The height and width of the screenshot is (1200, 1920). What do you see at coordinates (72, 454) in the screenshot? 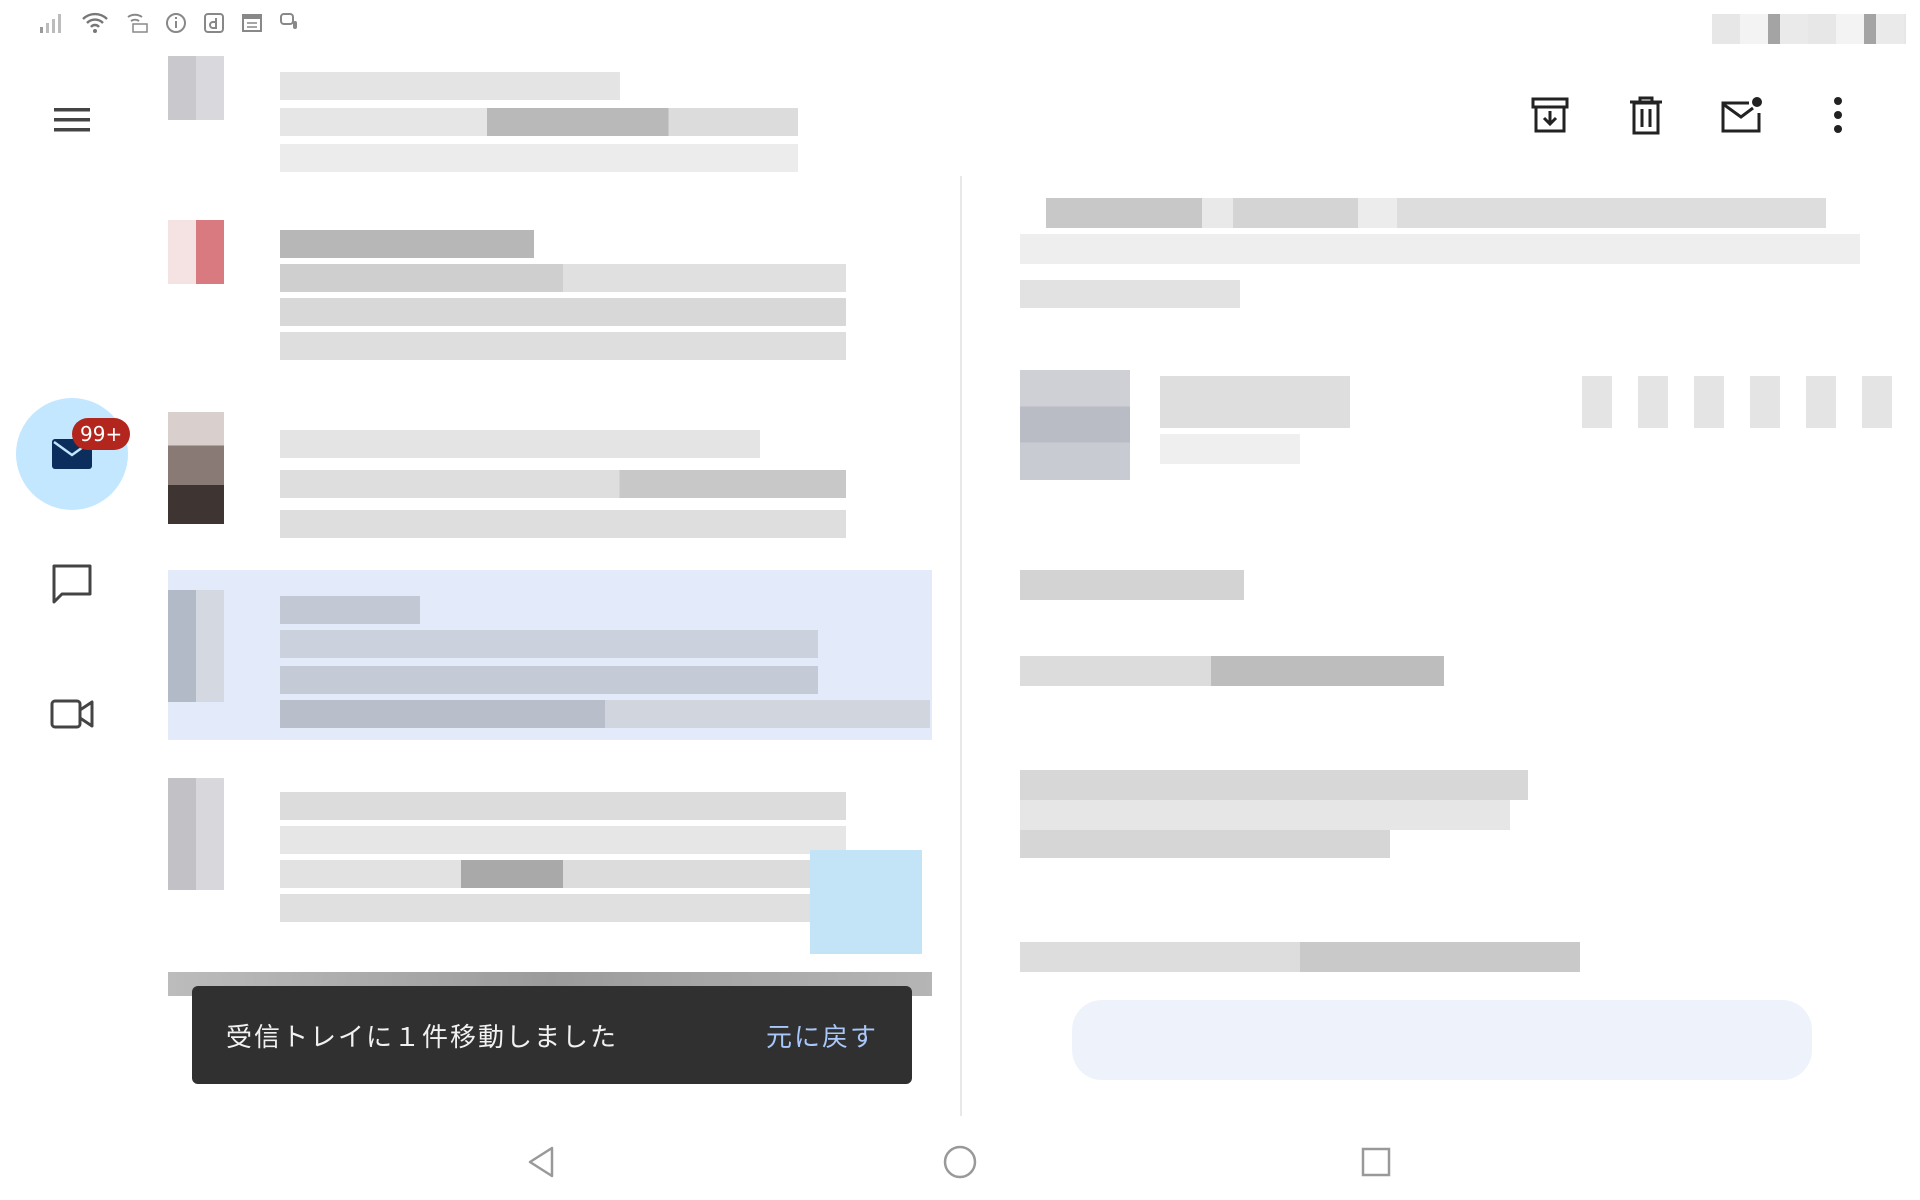
I see `mail-tab` at bounding box center [72, 454].